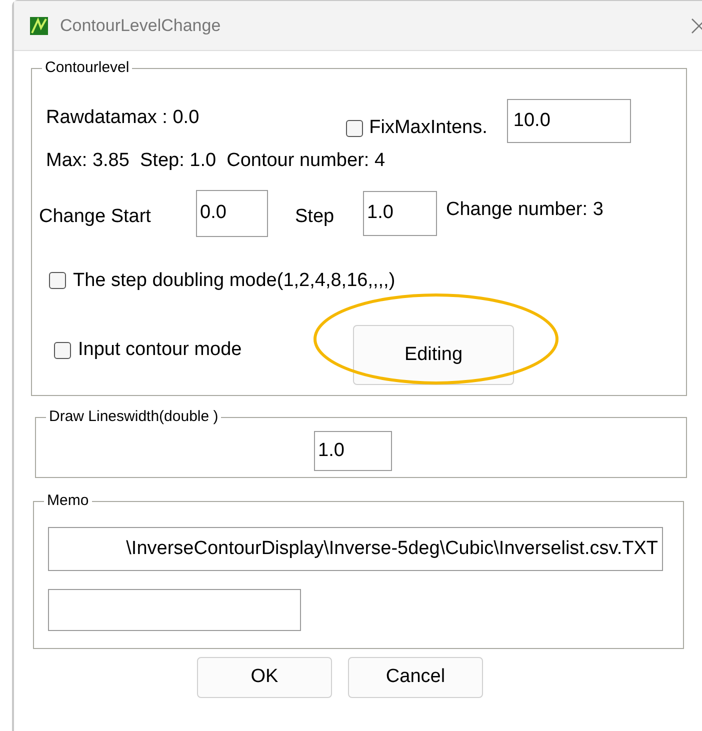  Describe the element at coordinates (400, 213) in the screenshot. I see `step-field: 1.0` at that location.